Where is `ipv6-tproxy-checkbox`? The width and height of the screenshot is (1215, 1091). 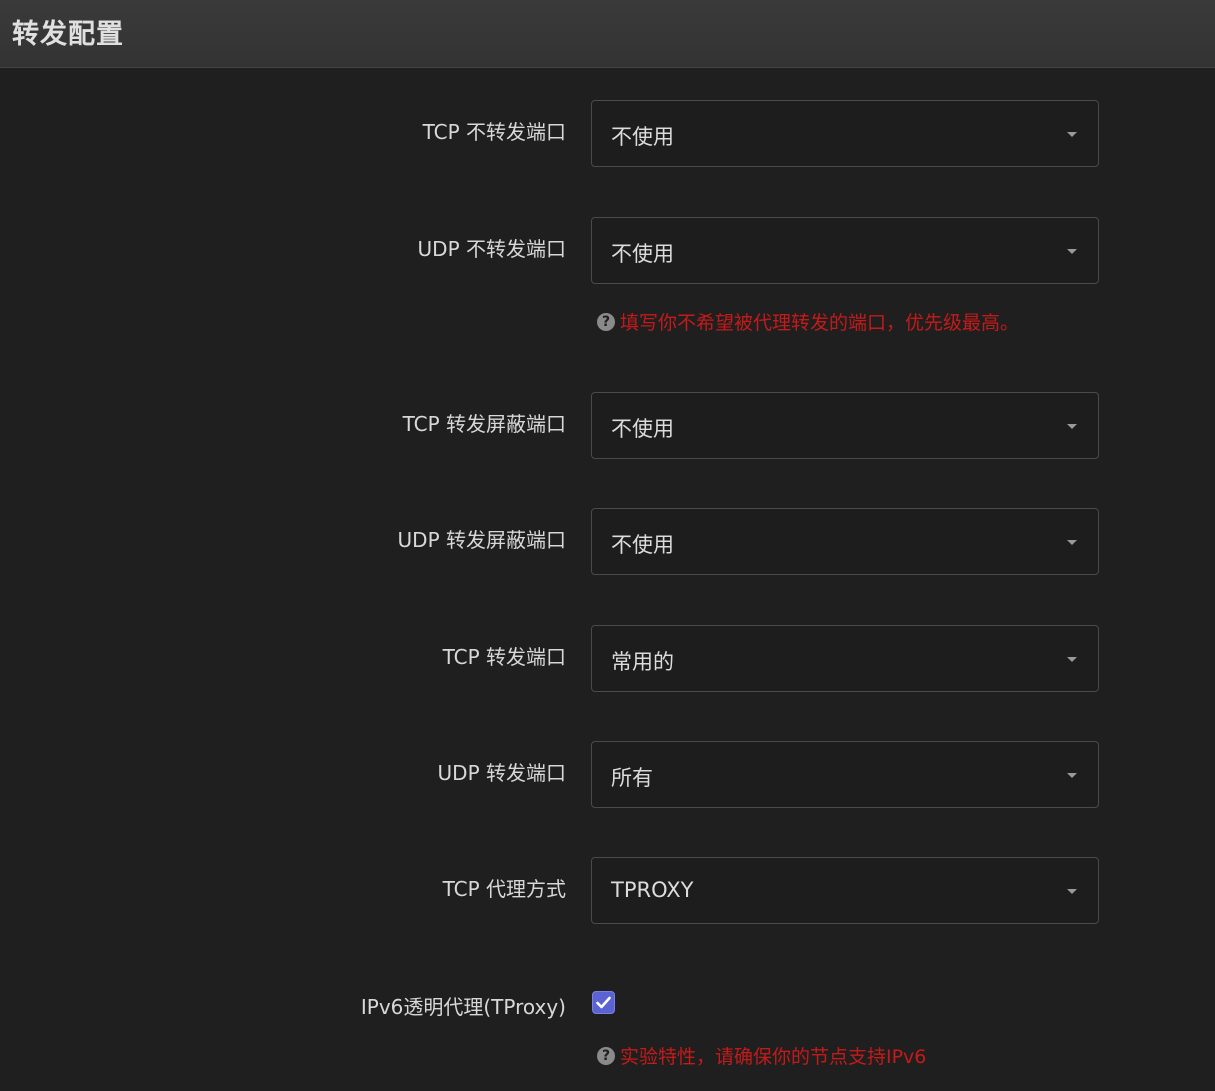
ipv6-tproxy-checkbox is located at coordinates (603, 1002).